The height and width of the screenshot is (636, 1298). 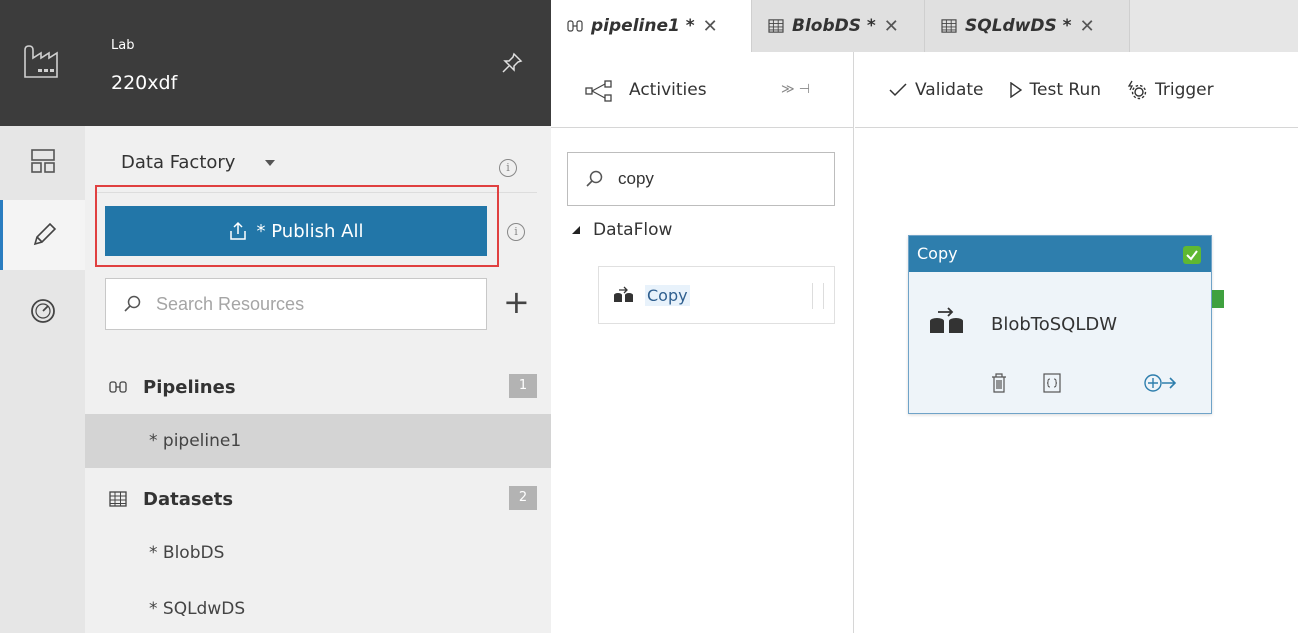 I want to click on activity-item-copy: Copy, so click(x=716, y=295).